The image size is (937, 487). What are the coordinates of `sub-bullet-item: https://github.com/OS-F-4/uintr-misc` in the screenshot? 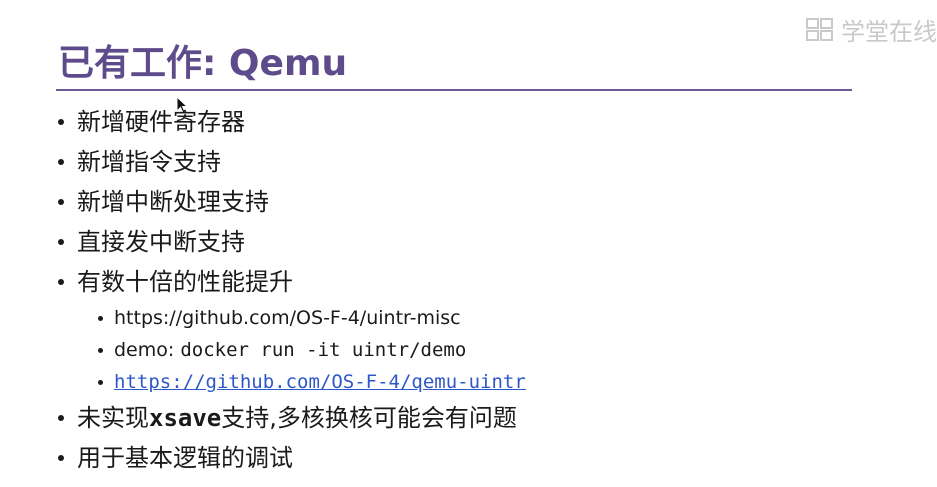 It's located at (311, 318).